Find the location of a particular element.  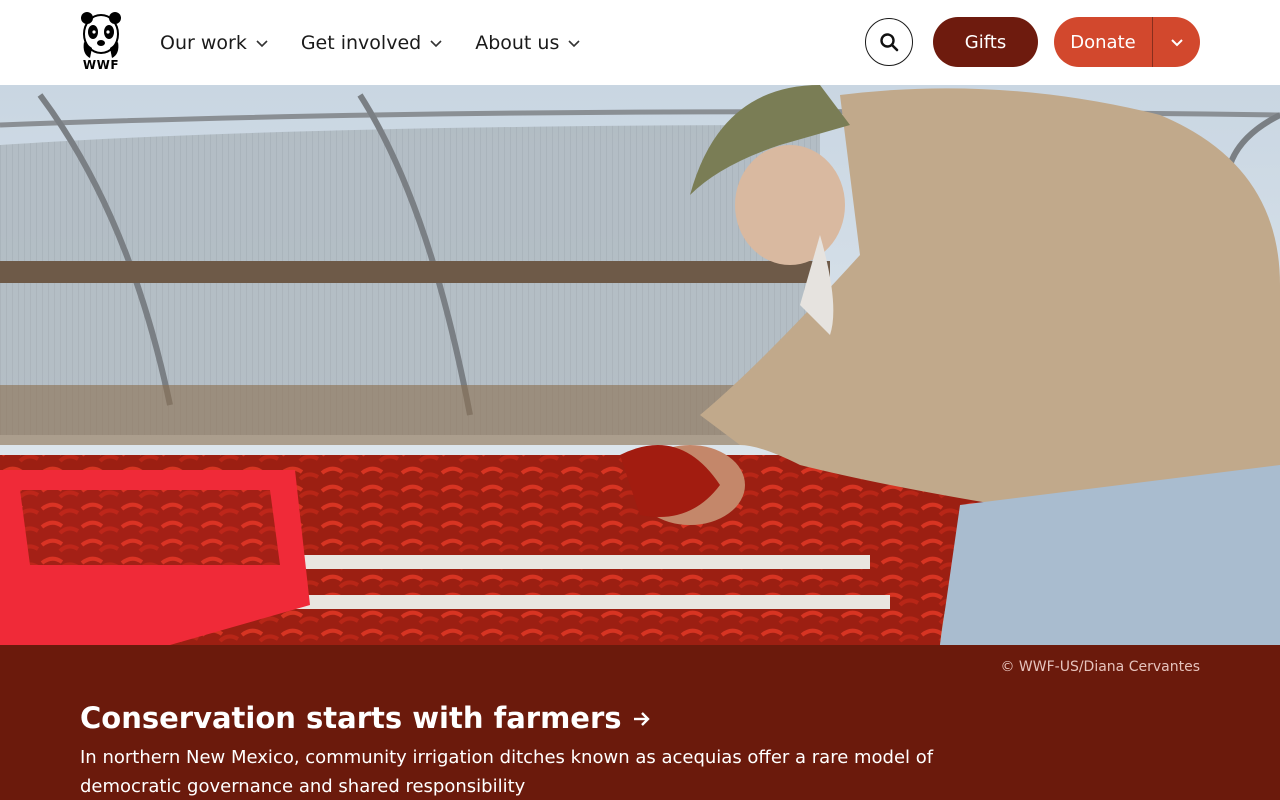

nav-item-get-involved: Get involved is located at coordinates (372, 43).